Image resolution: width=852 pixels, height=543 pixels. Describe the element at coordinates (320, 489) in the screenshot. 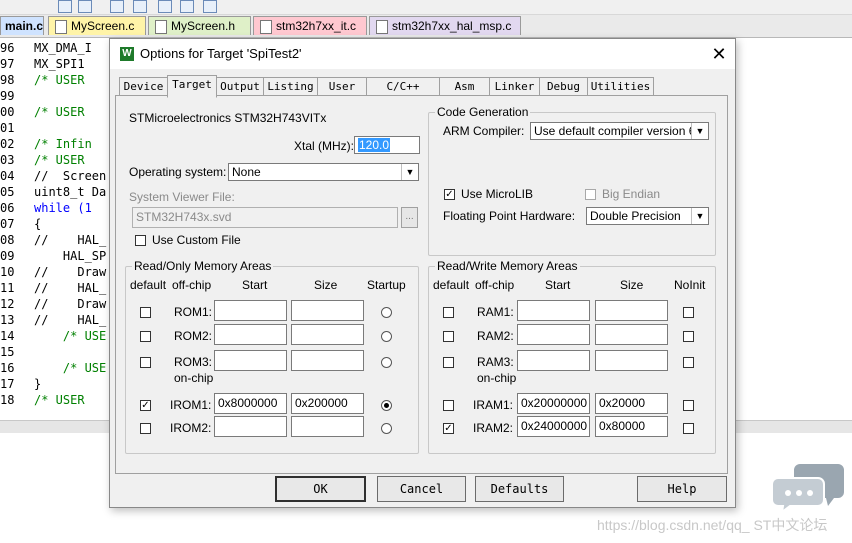

I see `ok-button: OK` at that location.